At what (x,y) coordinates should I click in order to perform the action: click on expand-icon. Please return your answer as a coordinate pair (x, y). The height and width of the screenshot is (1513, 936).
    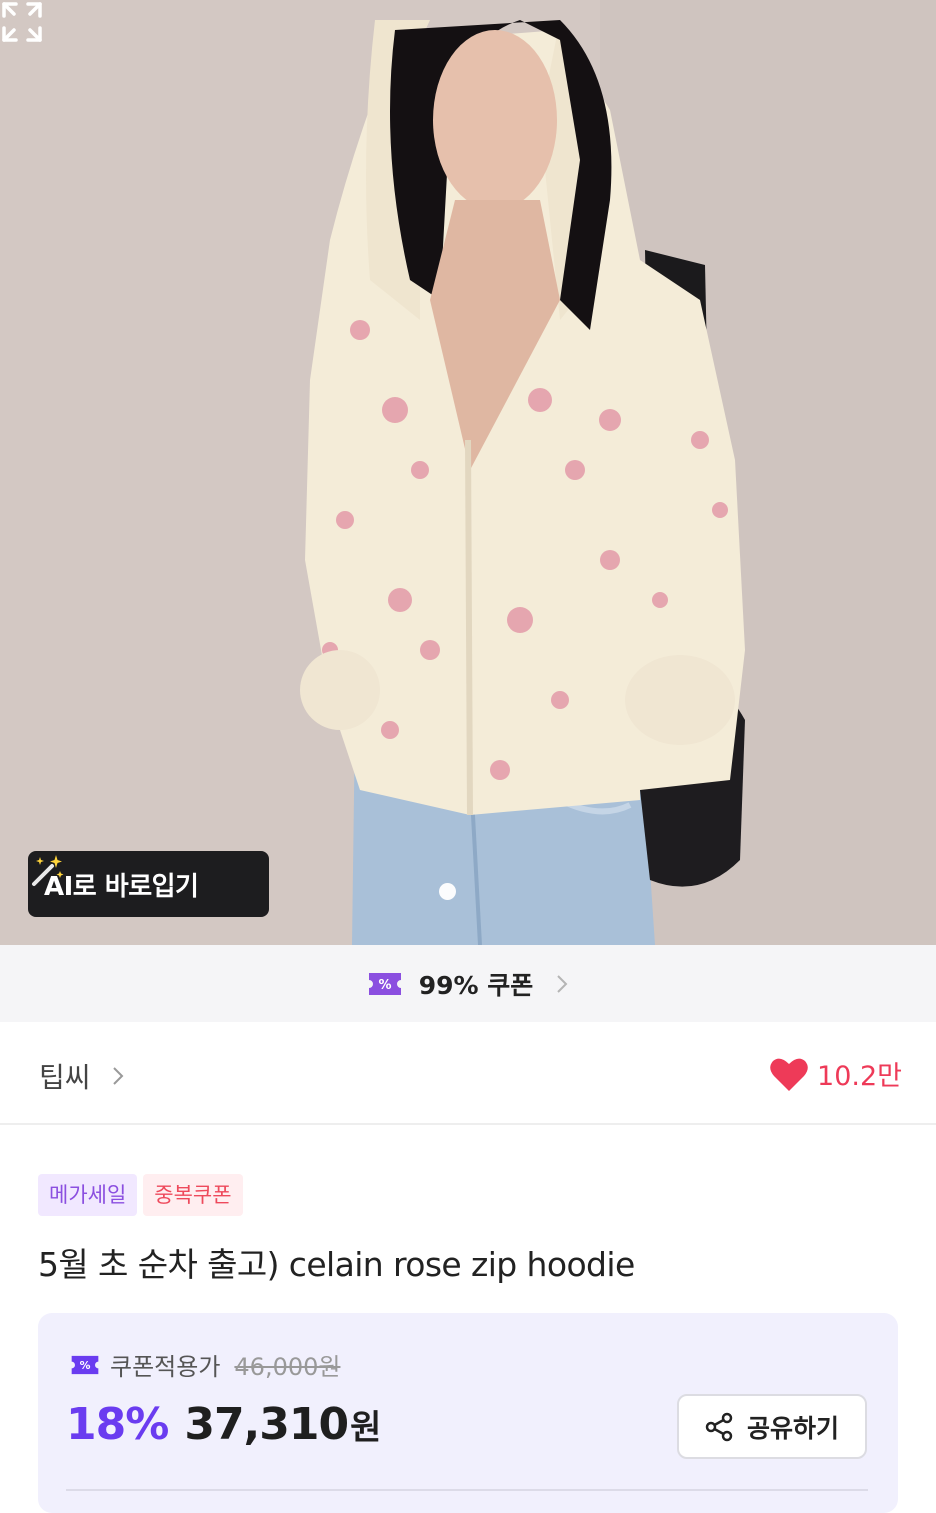
    Looking at the image, I should click on (22, 22).